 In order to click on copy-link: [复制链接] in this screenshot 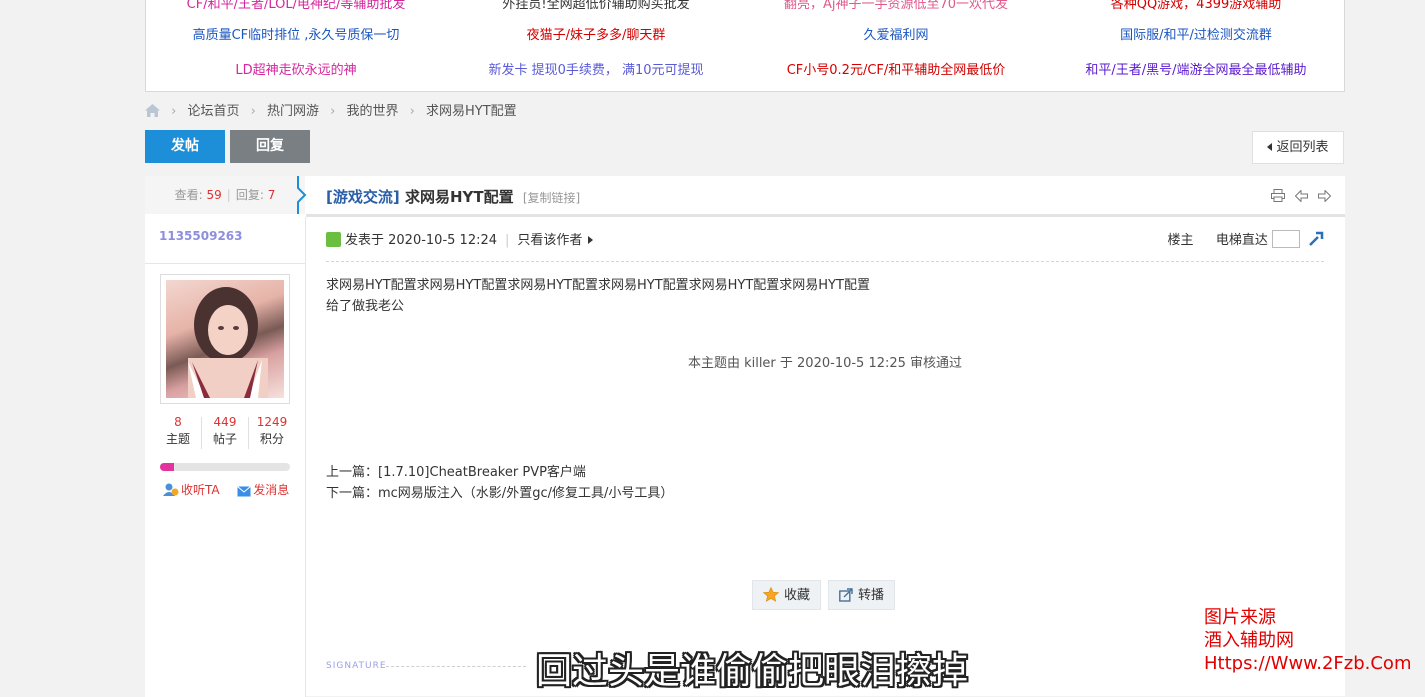, I will do `click(551, 198)`.